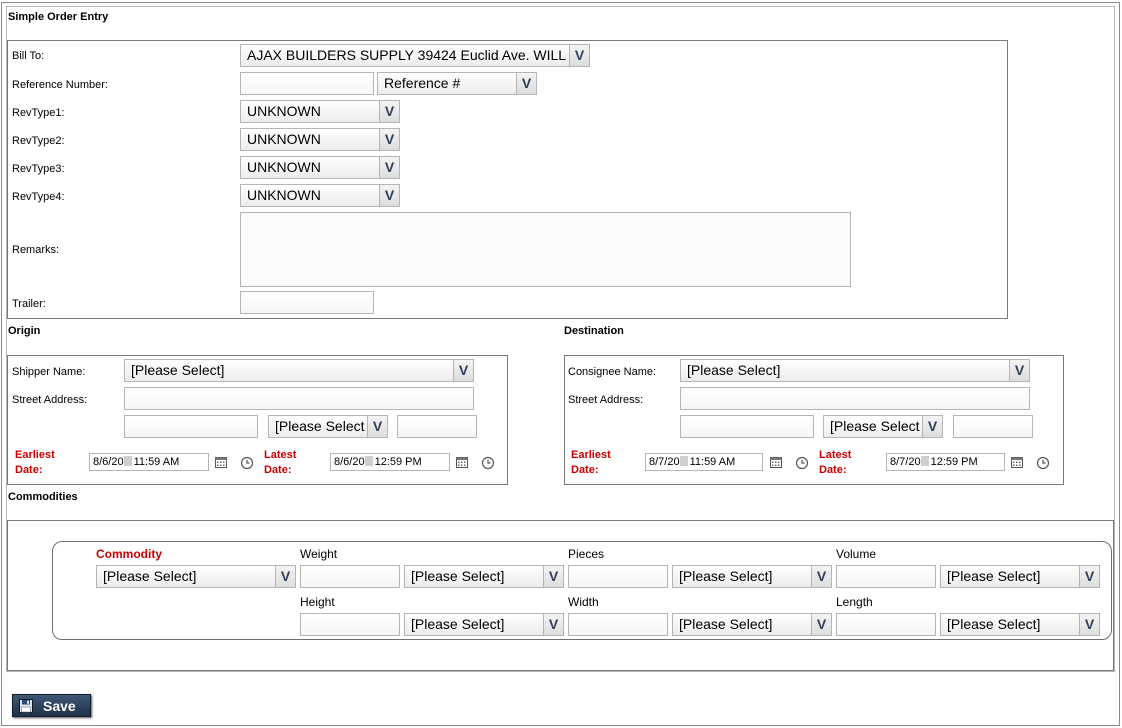 Image resolution: width=1122 pixels, height=728 pixels. What do you see at coordinates (317, 602) in the screenshot?
I see `height-label: Height` at bounding box center [317, 602].